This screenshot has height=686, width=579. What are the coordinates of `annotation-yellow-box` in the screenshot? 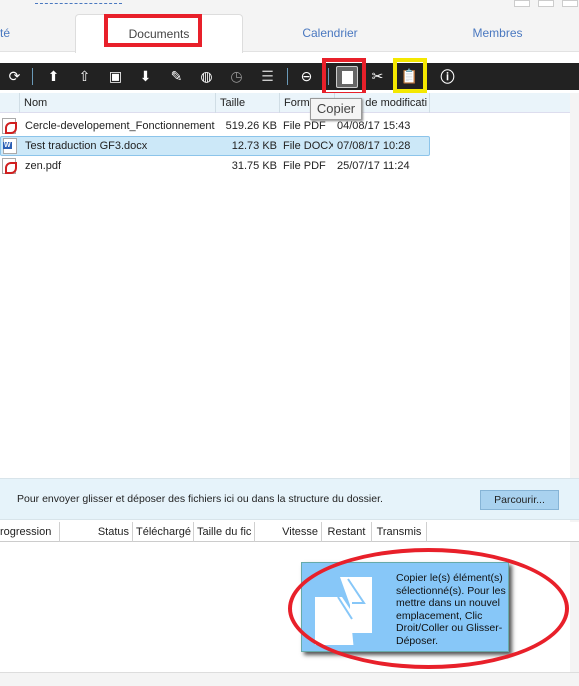 It's located at (410, 75).